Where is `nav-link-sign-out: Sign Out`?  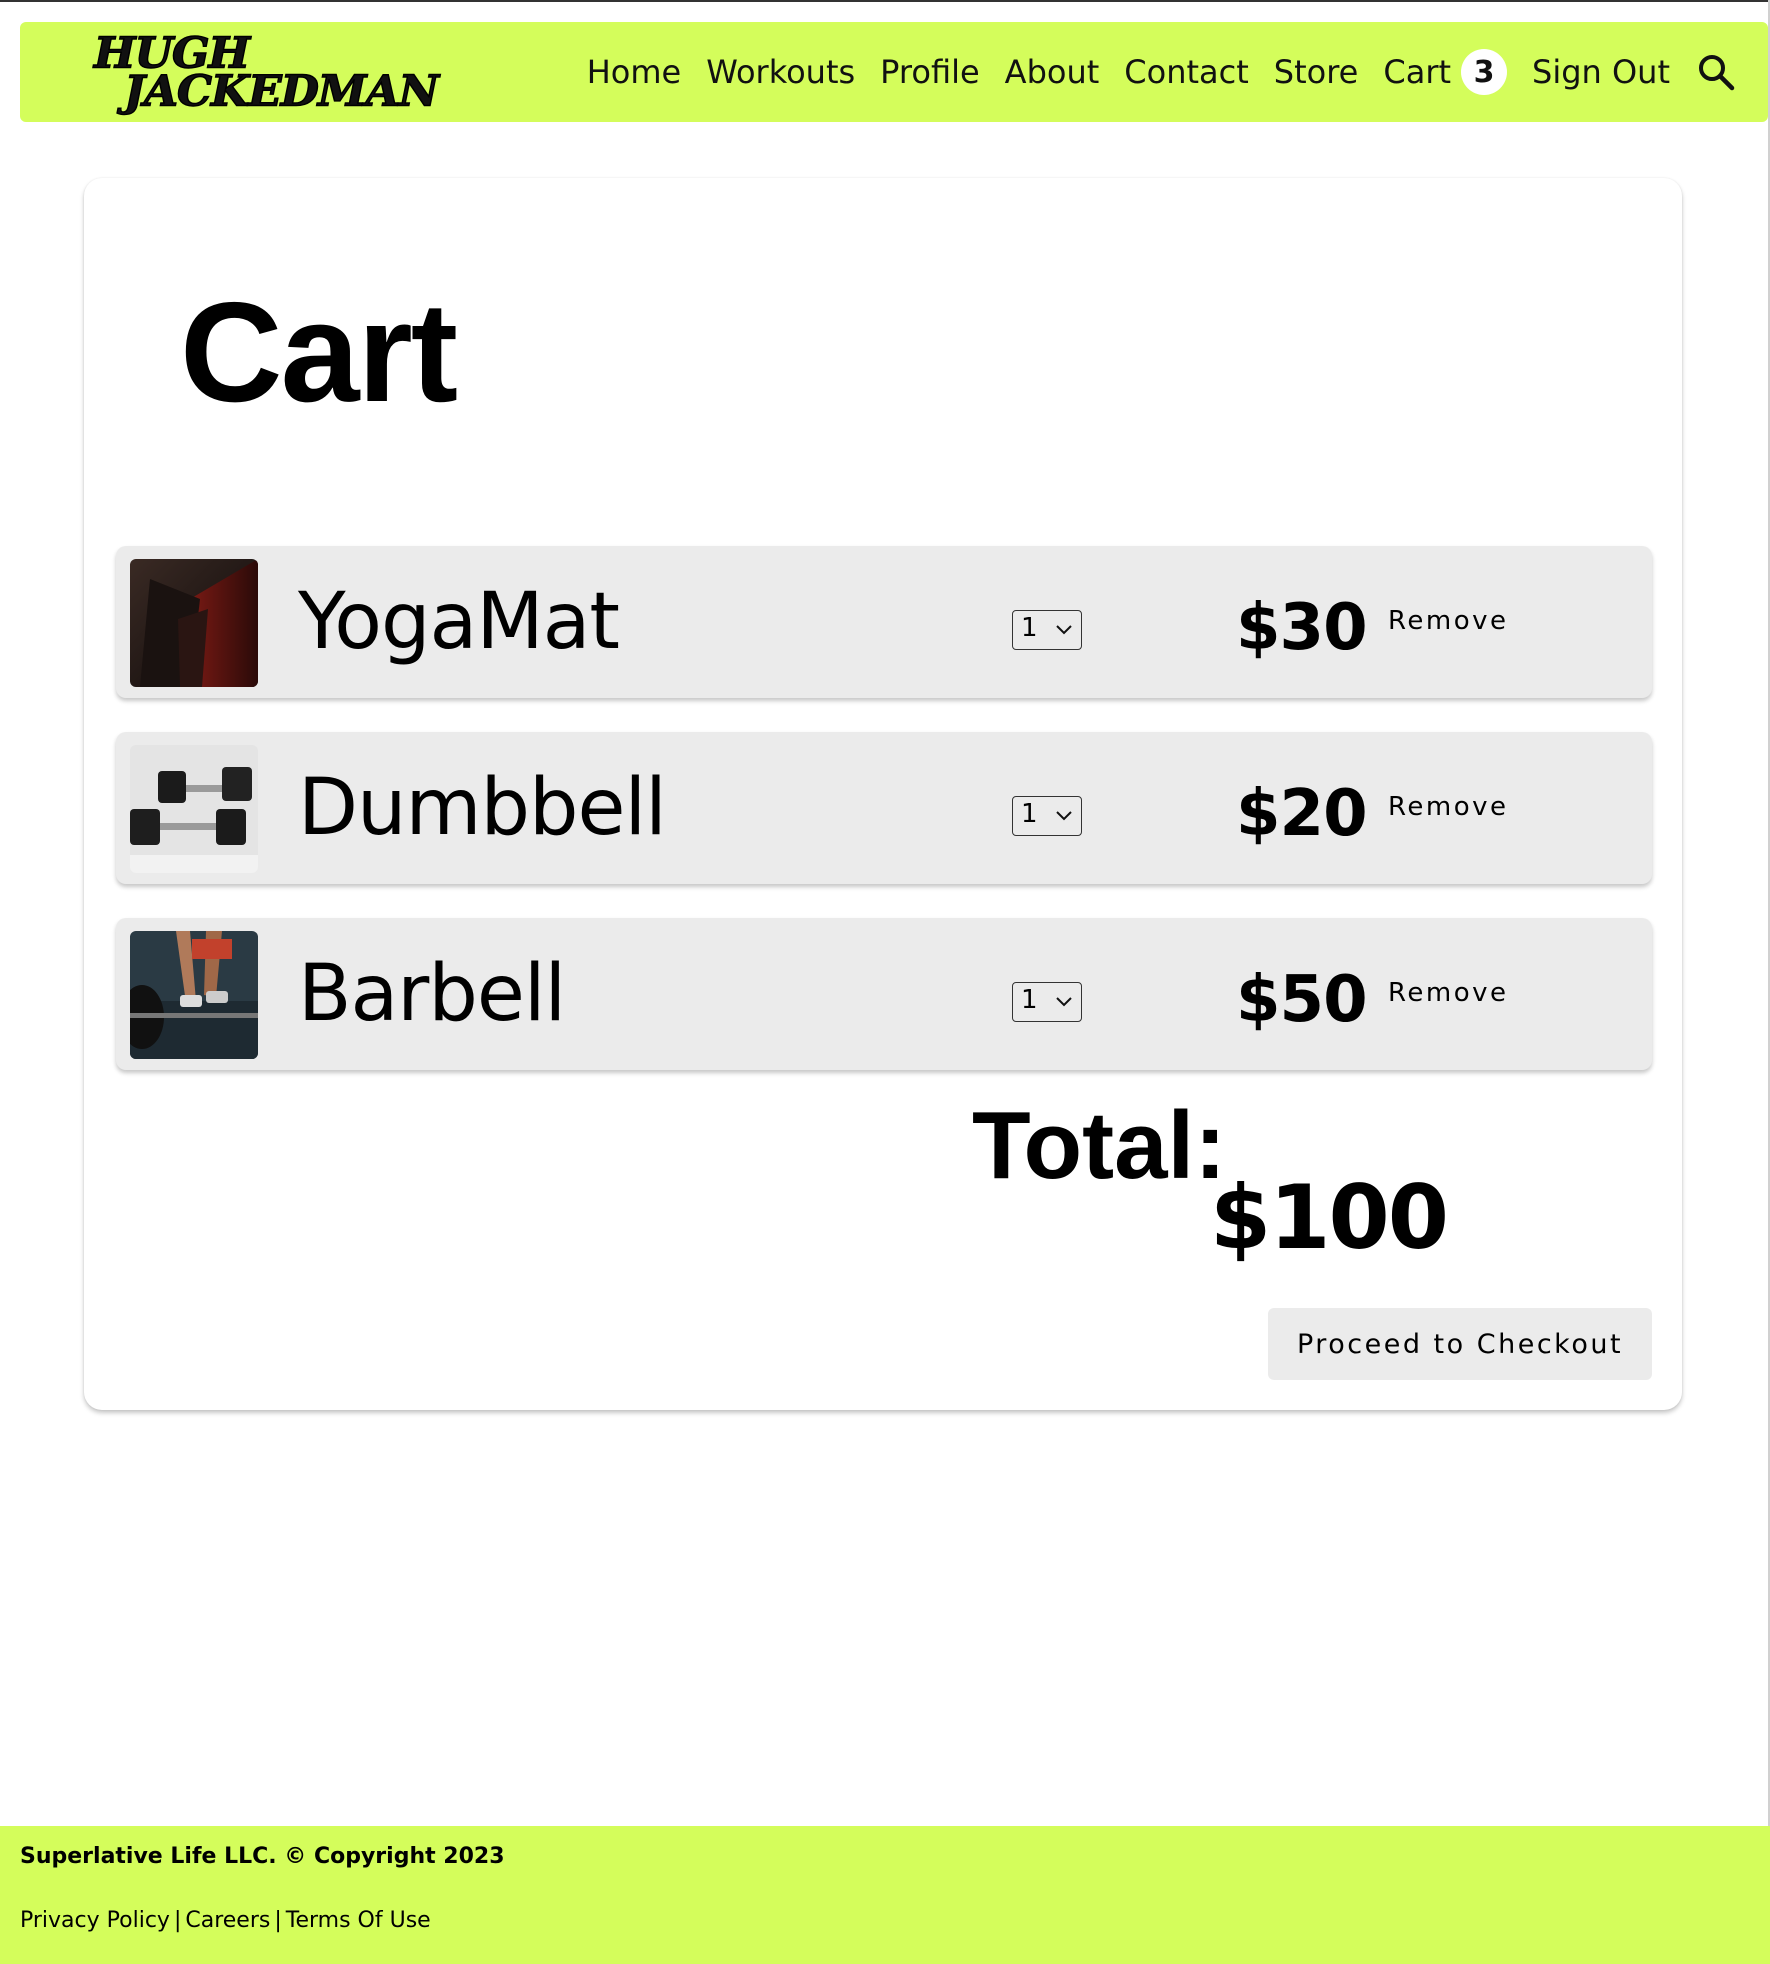
nav-link-sign-out: Sign Out is located at coordinates (1601, 72).